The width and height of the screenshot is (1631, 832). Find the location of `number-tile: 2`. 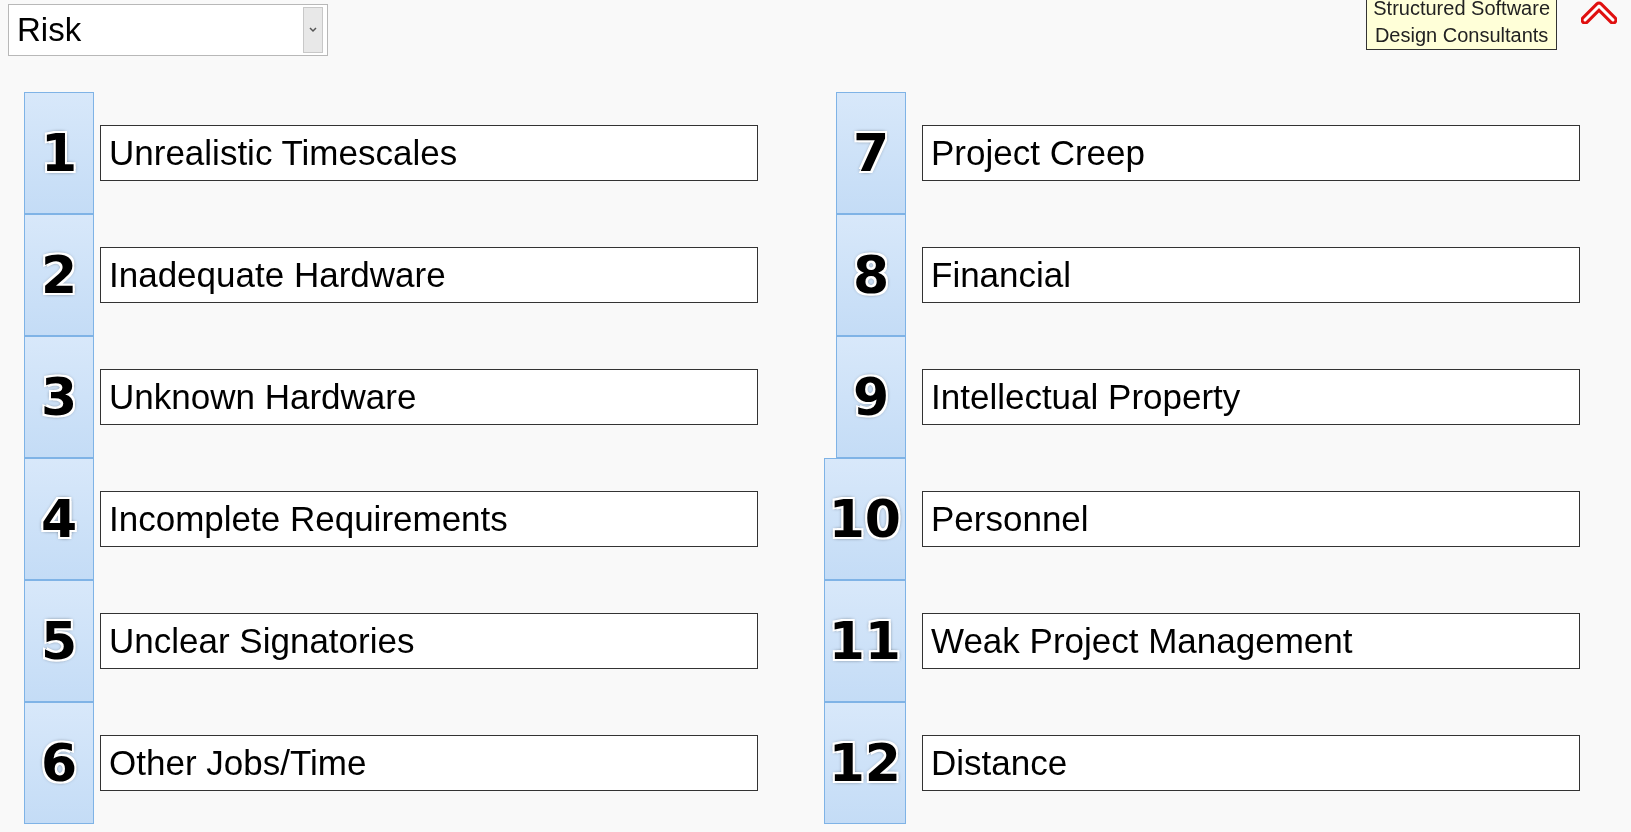

number-tile: 2 is located at coordinates (59, 275).